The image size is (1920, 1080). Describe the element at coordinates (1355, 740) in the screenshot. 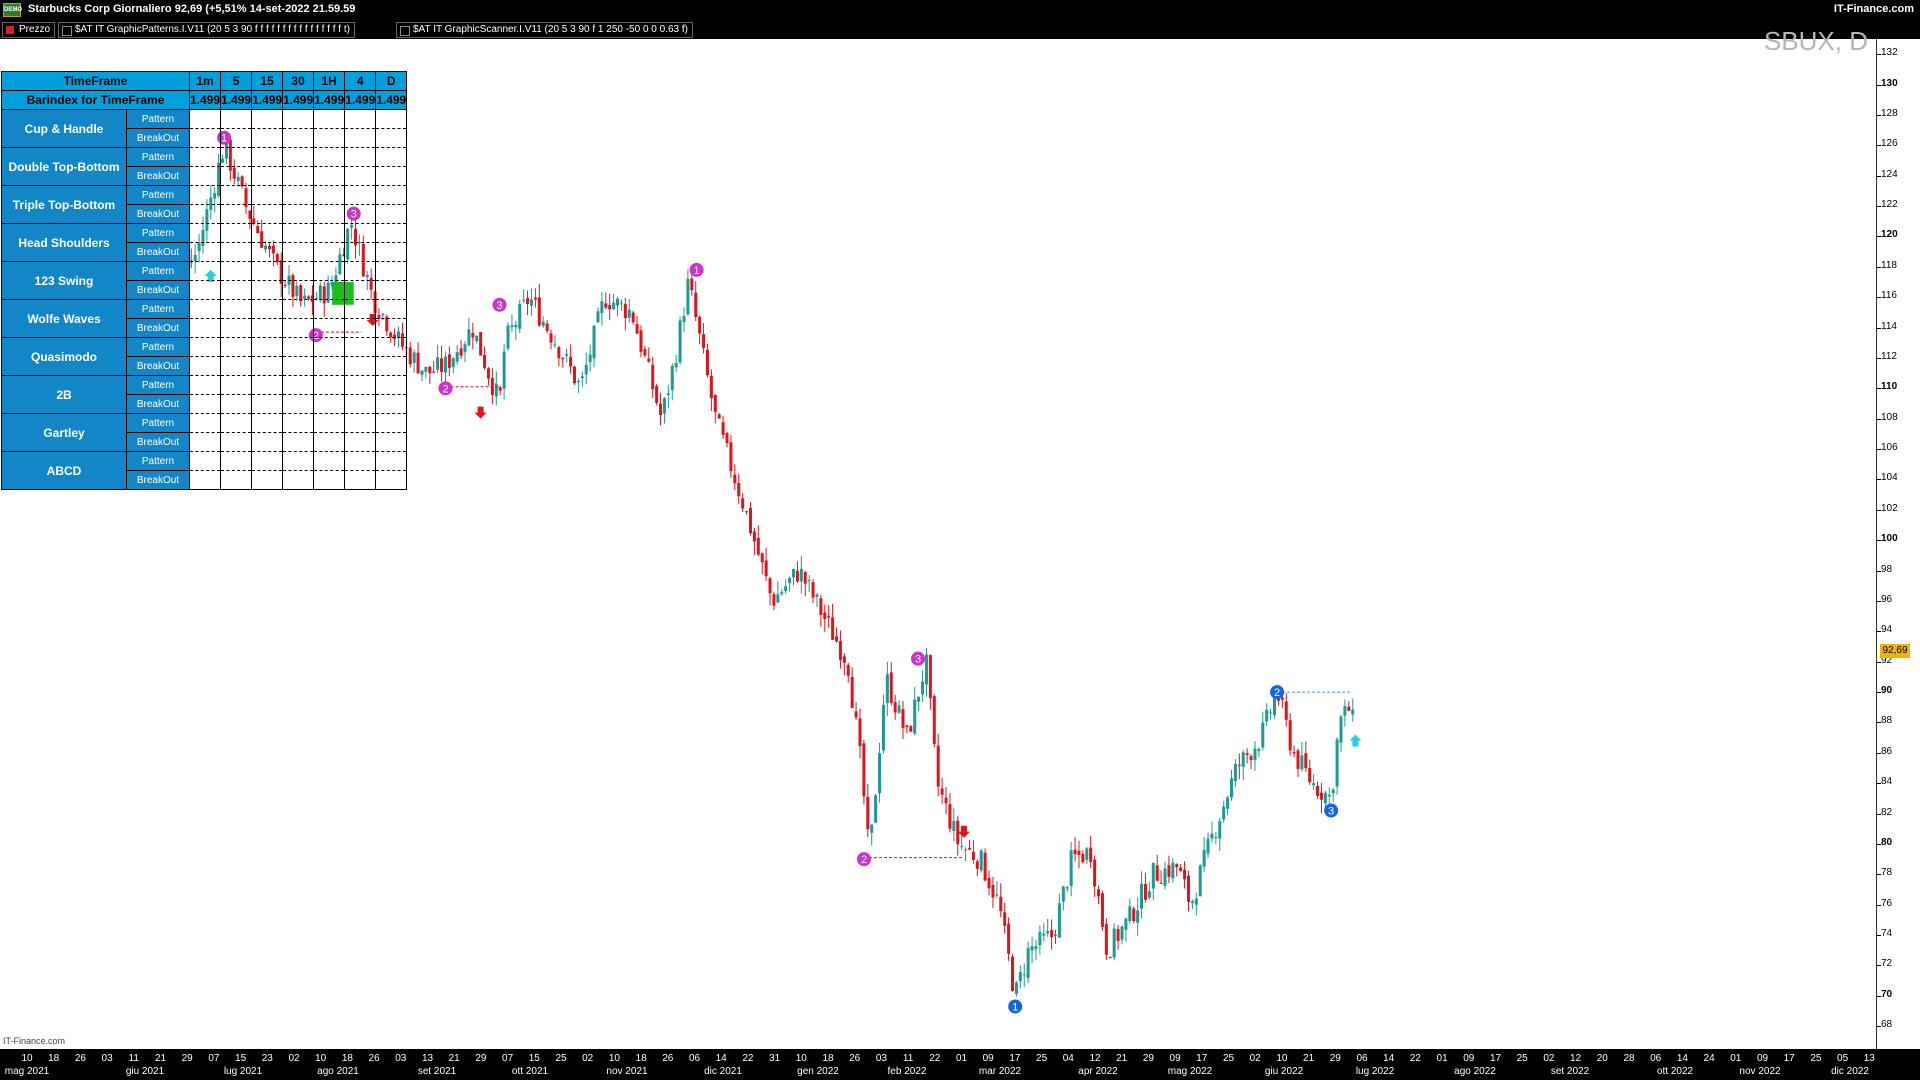

I see `buy-signal-arrow-icon` at that location.